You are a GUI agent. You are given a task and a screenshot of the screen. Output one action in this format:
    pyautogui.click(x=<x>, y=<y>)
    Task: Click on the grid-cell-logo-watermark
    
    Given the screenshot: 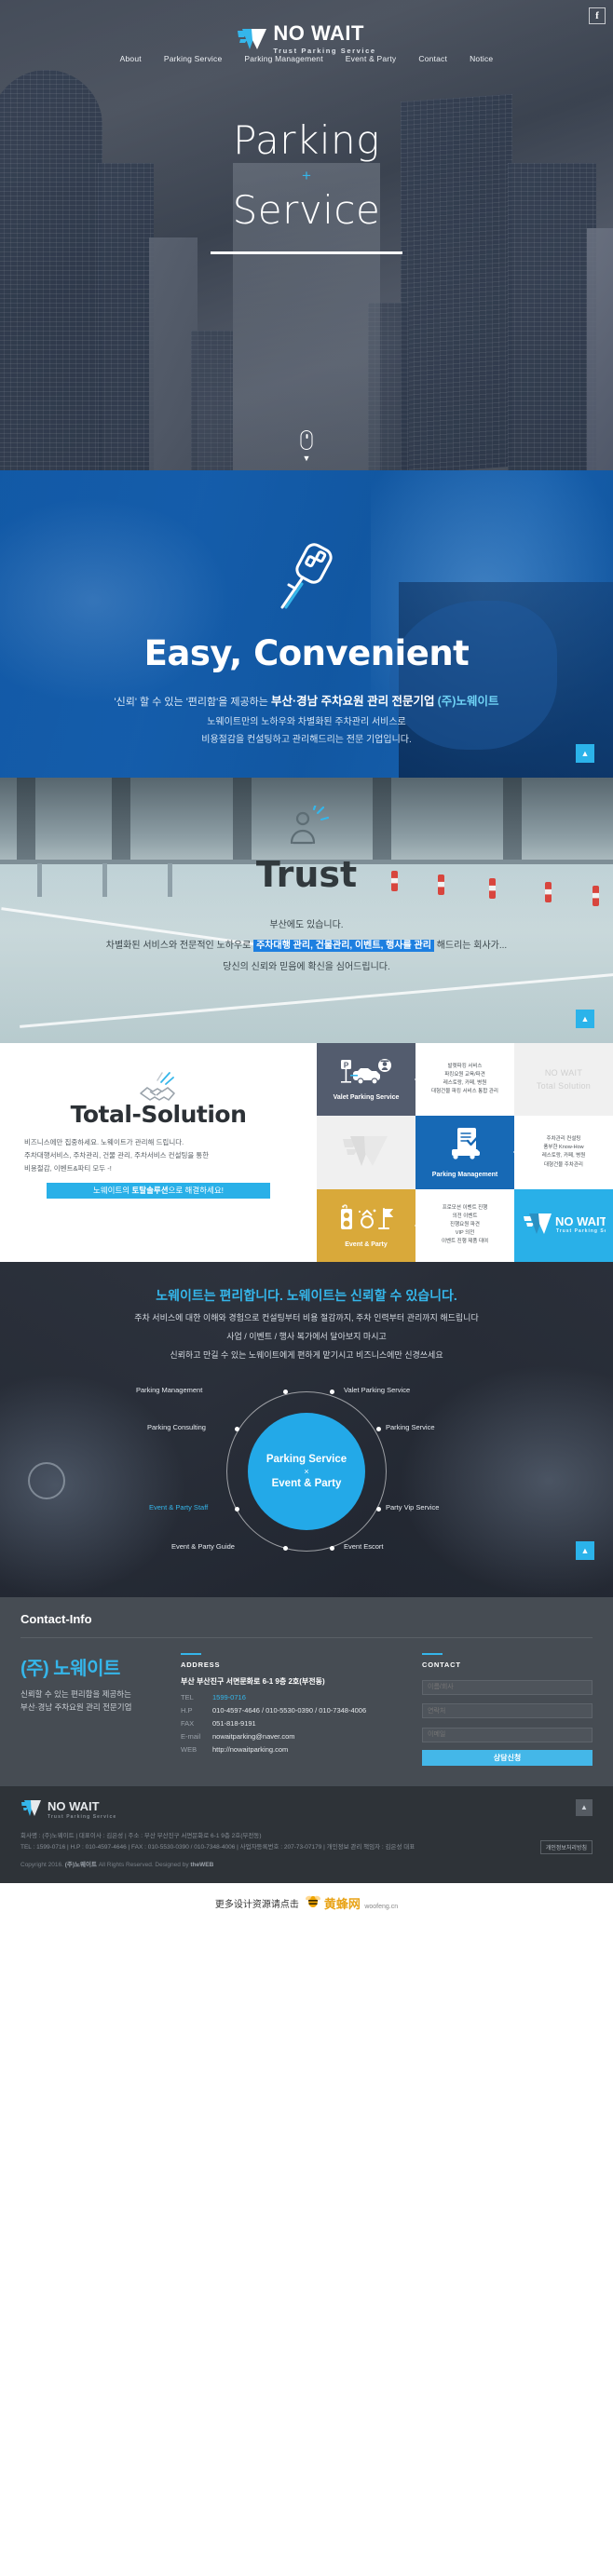 What is the action you would take?
    pyautogui.click(x=366, y=1152)
    